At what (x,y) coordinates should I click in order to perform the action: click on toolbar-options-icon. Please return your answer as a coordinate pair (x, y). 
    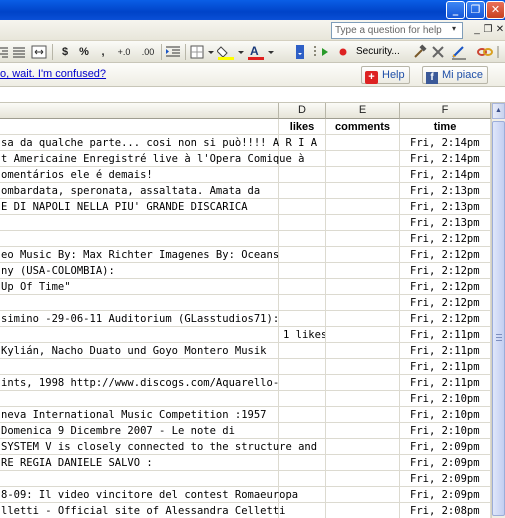
    Looking at the image, I should click on (300, 52).